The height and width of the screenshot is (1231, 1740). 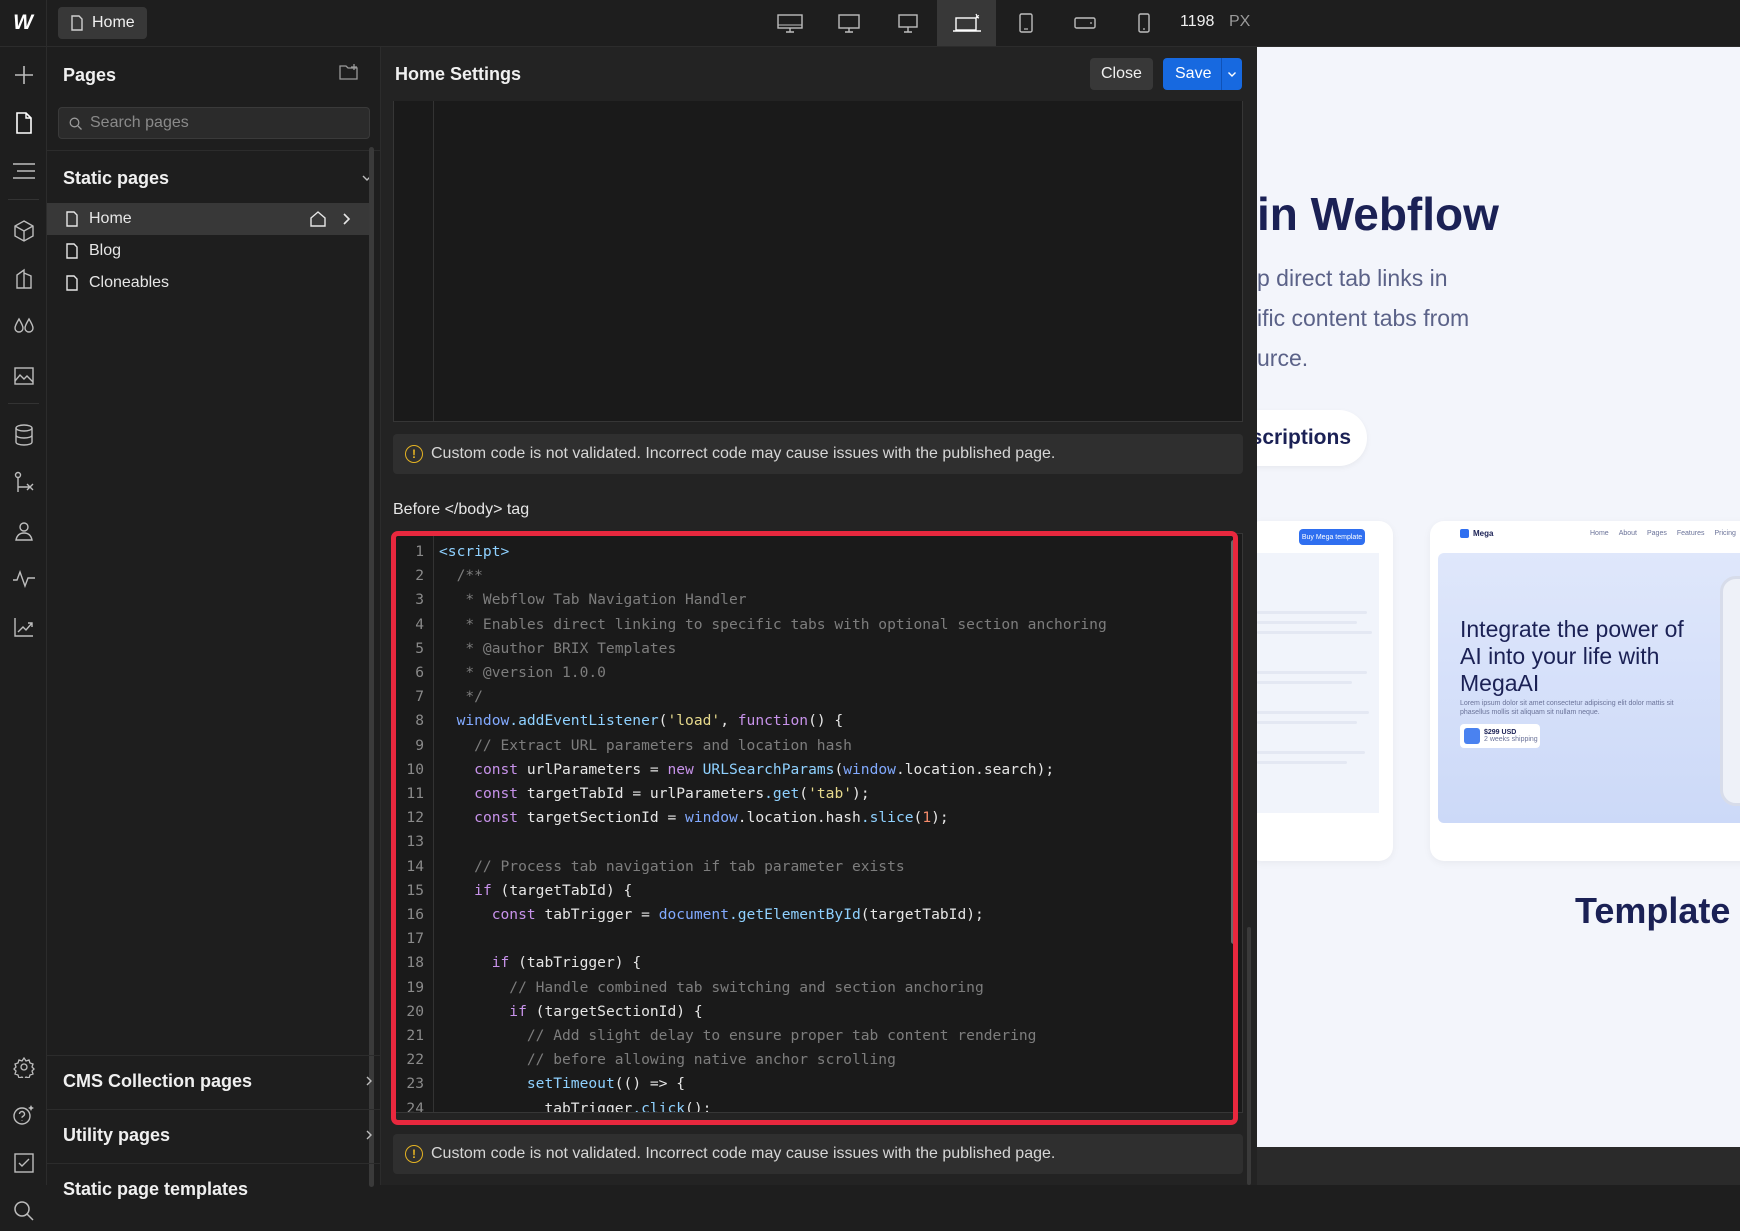 I want to click on page-item-blog: Blog, so click(x=208, y=251).